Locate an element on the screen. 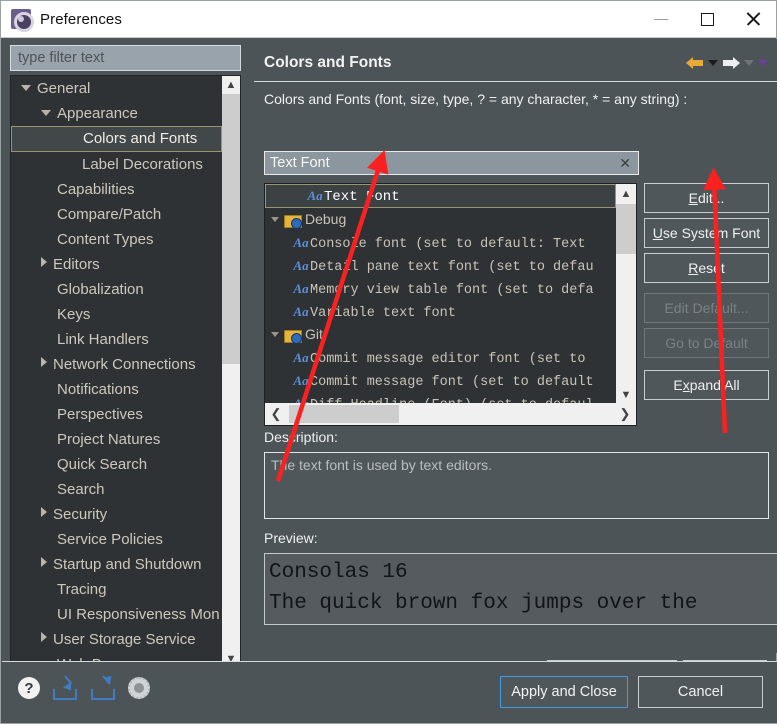 The width and height of the screenshot is (777, 724). close-icon is located at coordinates (753, 19).